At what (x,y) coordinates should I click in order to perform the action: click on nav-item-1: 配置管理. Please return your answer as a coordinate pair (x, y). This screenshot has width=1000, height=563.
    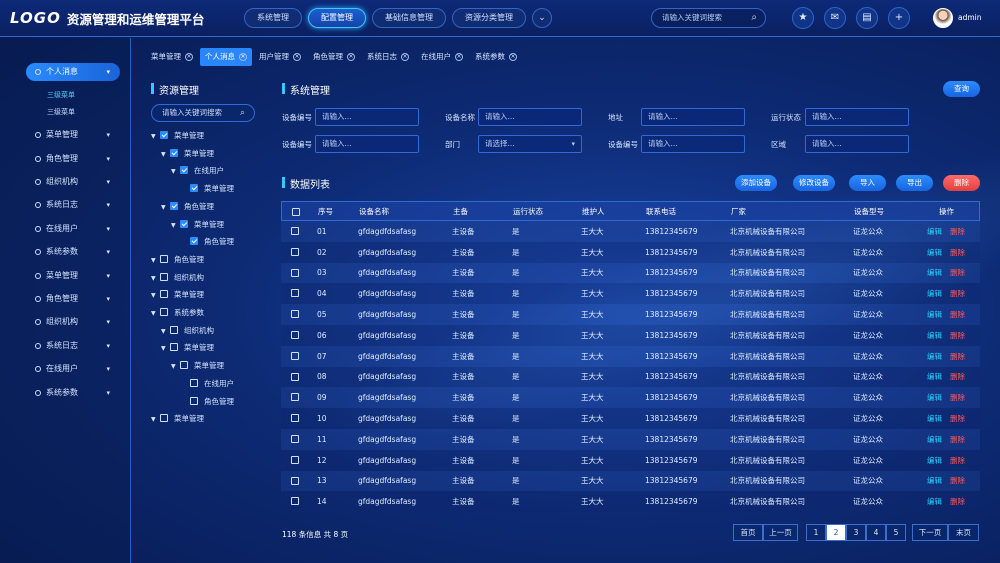
    Looking at the image, I should click on (337, 18).